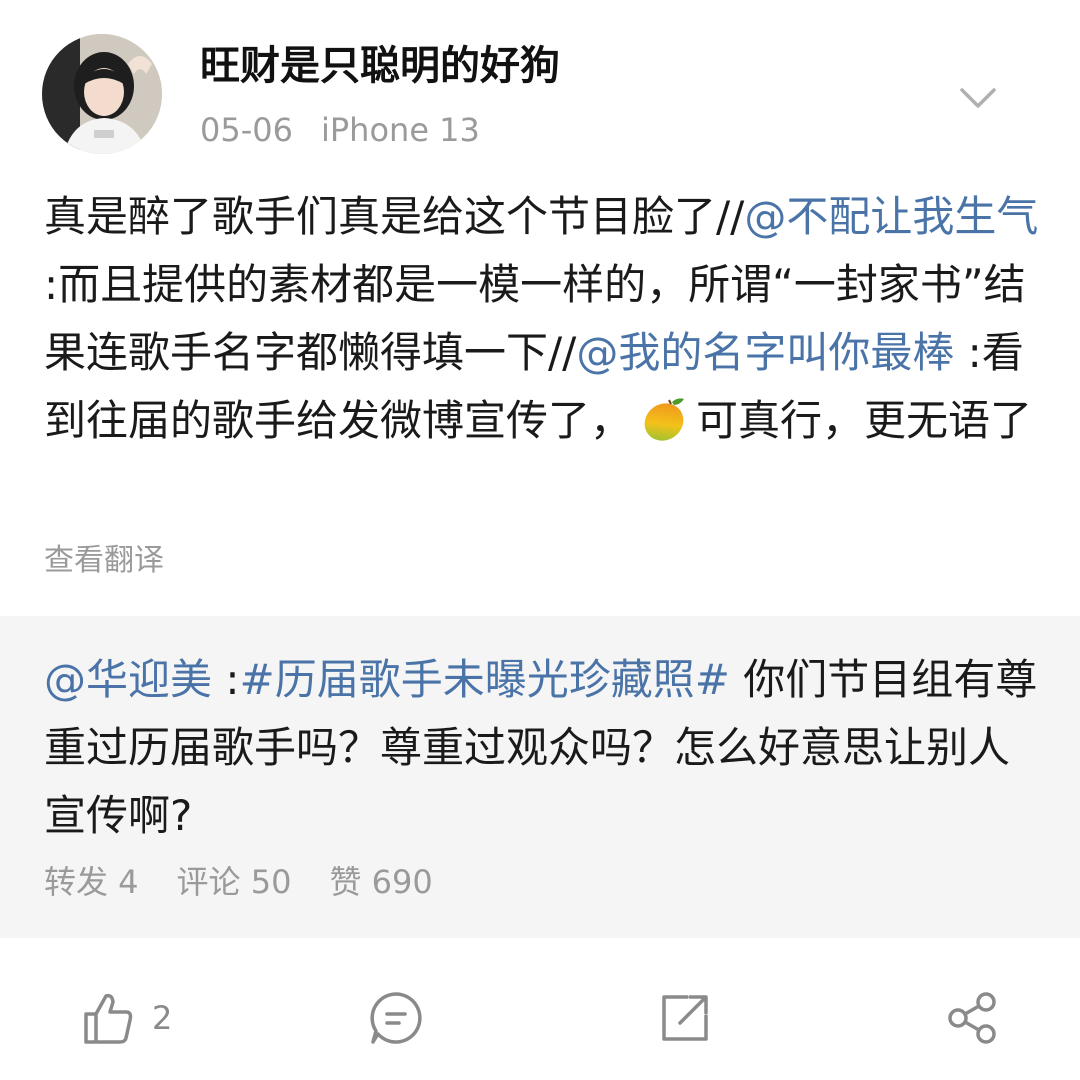 The width and height of the screenshot is (1080, 1080). I want to click on avatar, so click(102, 94).